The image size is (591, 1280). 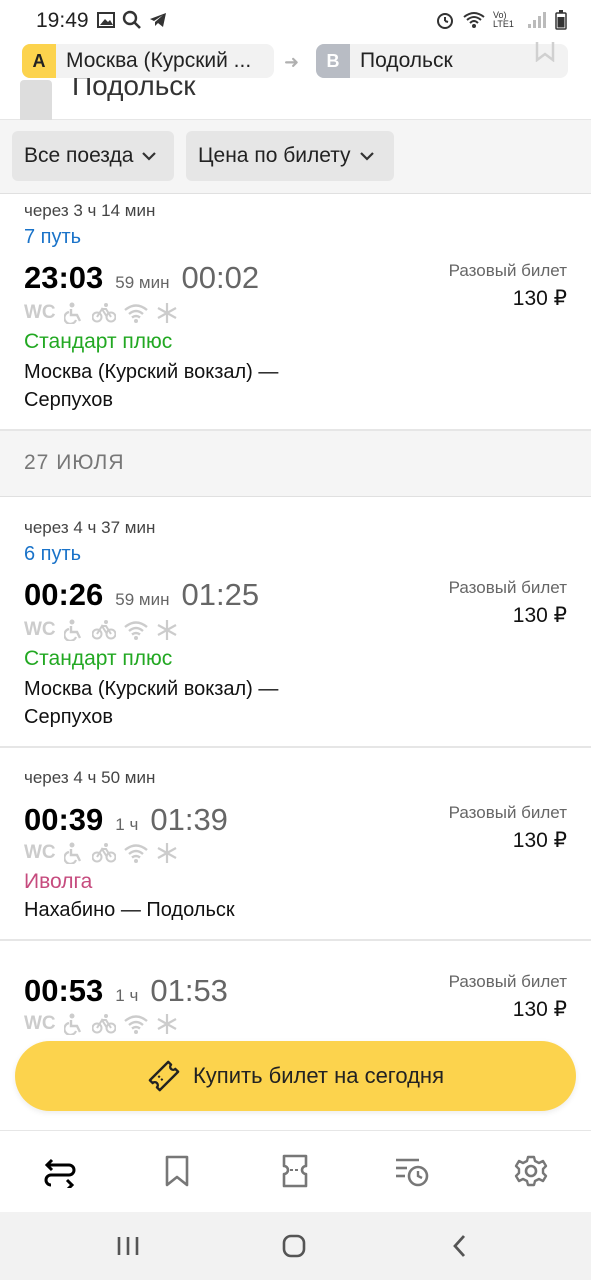 I want to click on departure-time: 23:03, so click(x=64, y=277).